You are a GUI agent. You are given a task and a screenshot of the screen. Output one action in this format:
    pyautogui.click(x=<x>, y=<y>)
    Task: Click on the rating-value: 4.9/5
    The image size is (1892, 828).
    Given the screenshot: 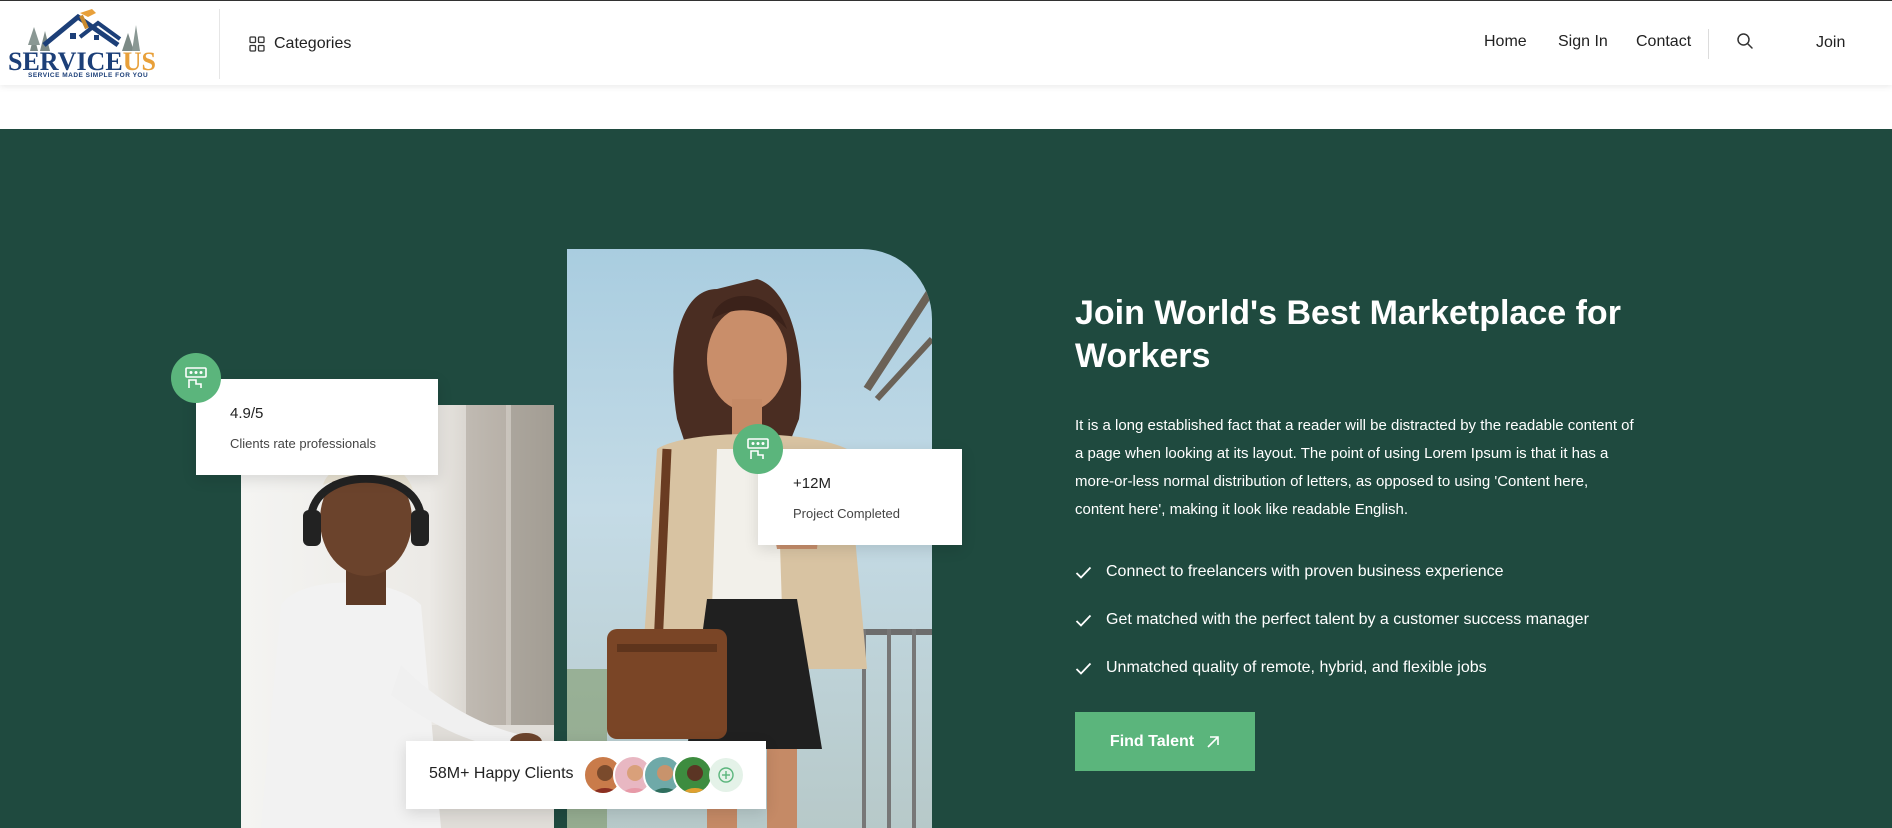 What is the action you would take?
    pyautogui.click(x=247, y=413)
    